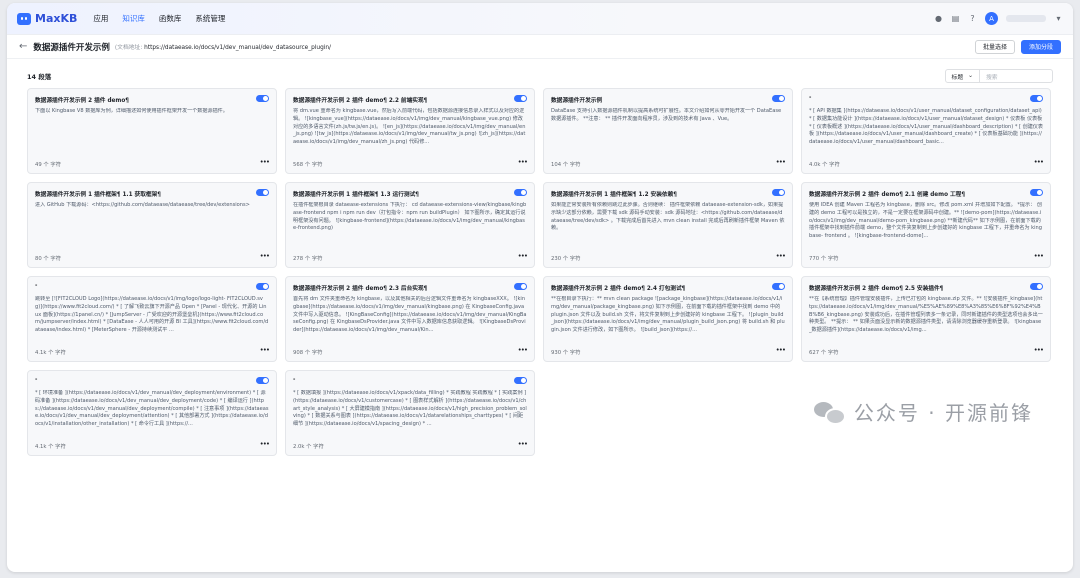 The width and height of the screenshot is (1080, 578). Describe the element at coordinates (943, 413) in the screenshot. I see `watermark-text: 公众号 · 开源前锋` at that location.